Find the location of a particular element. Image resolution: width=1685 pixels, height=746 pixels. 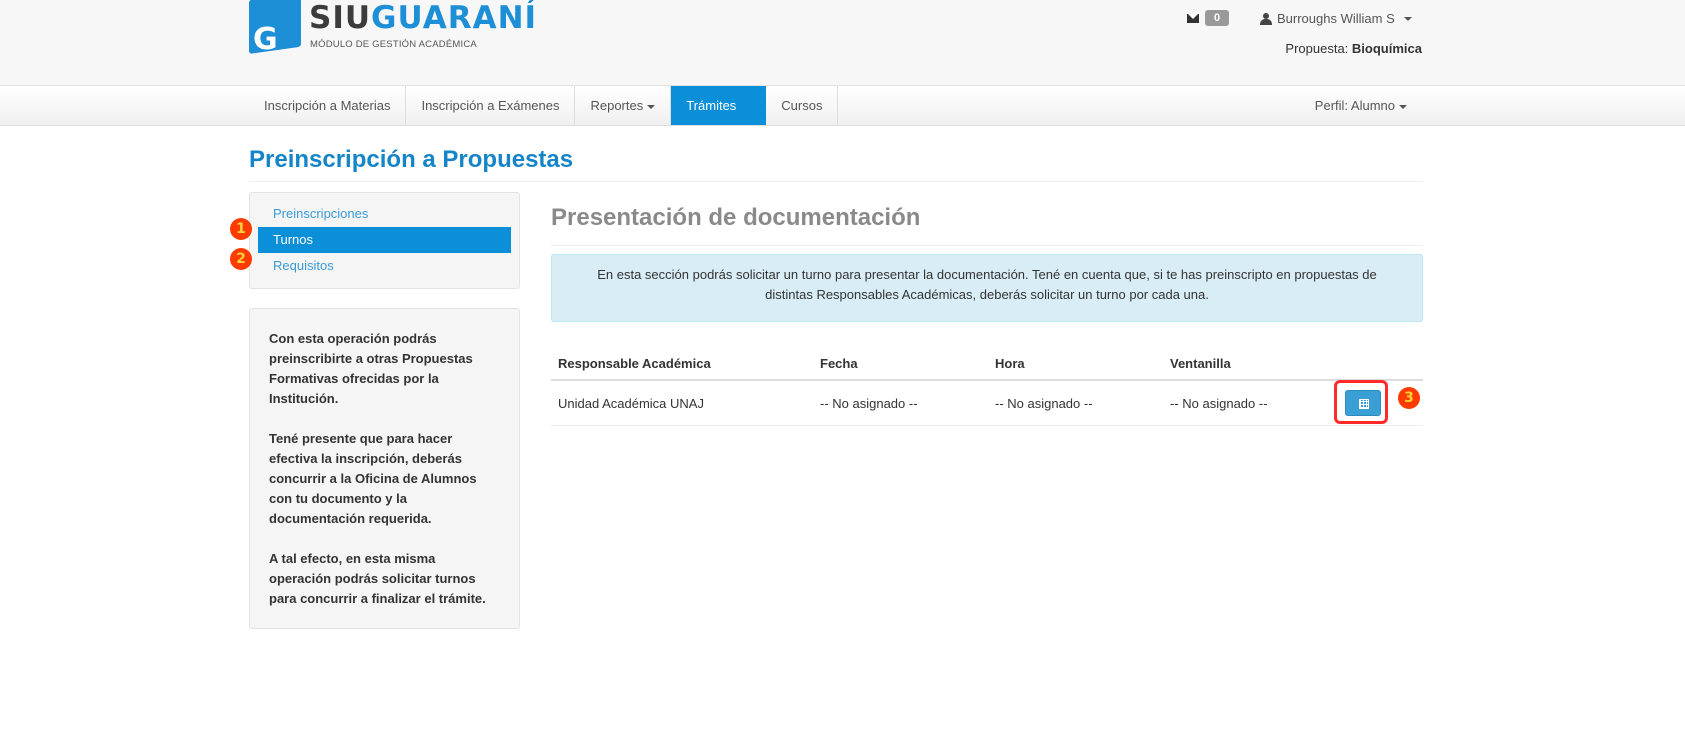

nav-tramites: Trámites is located at coordinates (719, 105).